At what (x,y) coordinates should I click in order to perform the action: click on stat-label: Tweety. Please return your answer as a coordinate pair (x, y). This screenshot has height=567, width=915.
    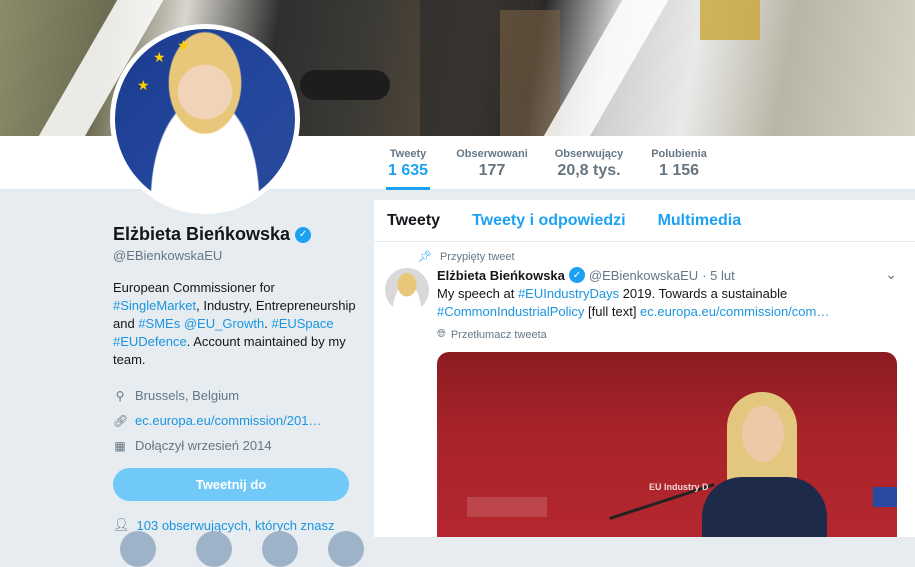
    Looking at the image, I should click on (408, 154).